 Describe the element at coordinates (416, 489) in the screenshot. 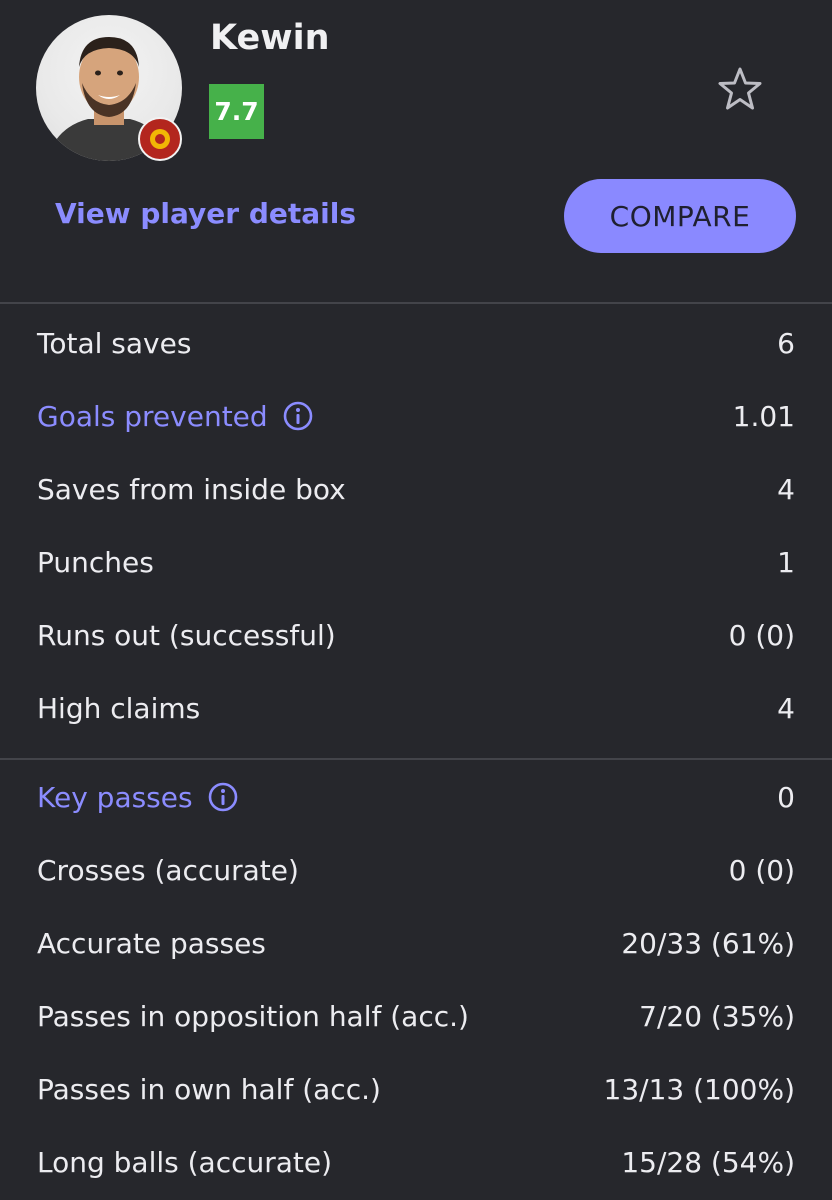

I see `stat-row: Saves from inside box 4` at that location.